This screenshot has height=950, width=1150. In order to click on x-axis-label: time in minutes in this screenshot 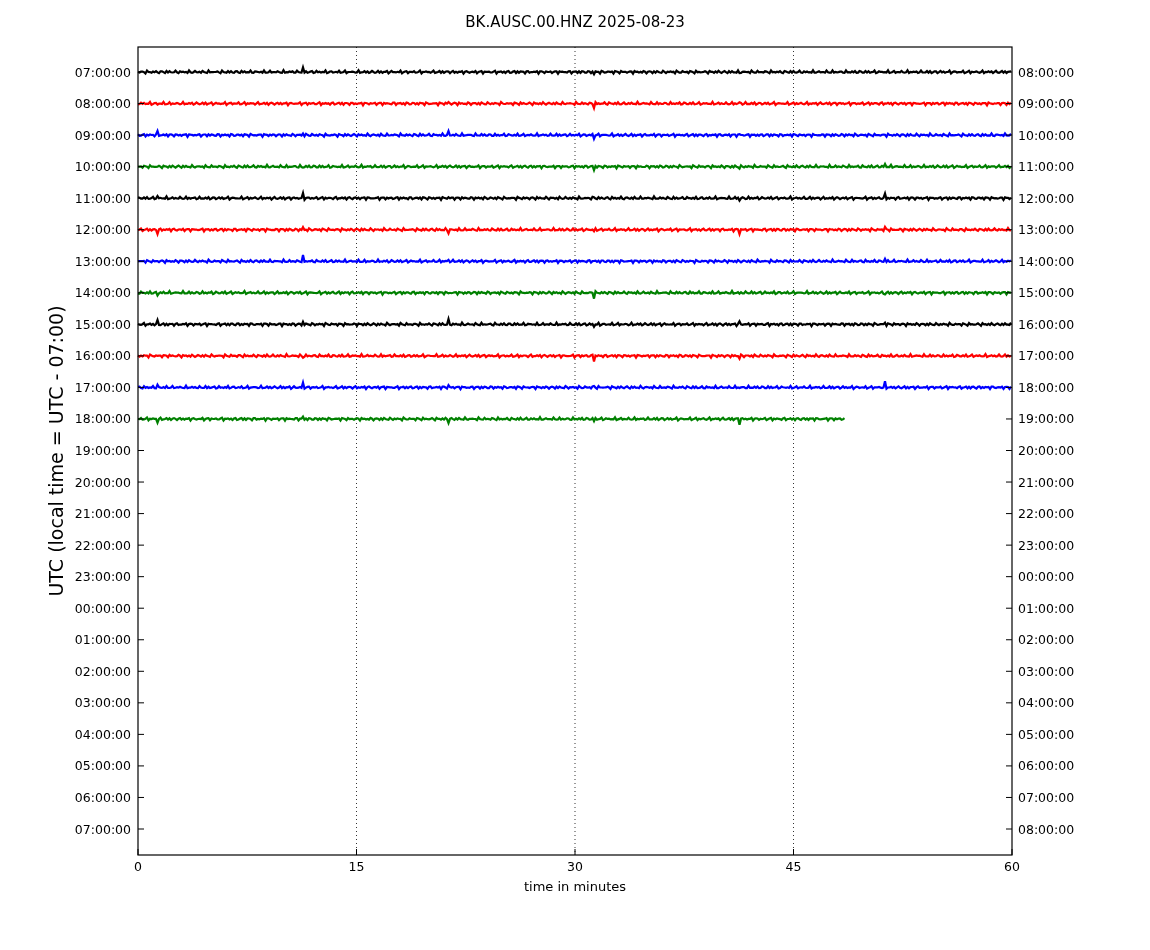, I will do `click(575, 886)`.